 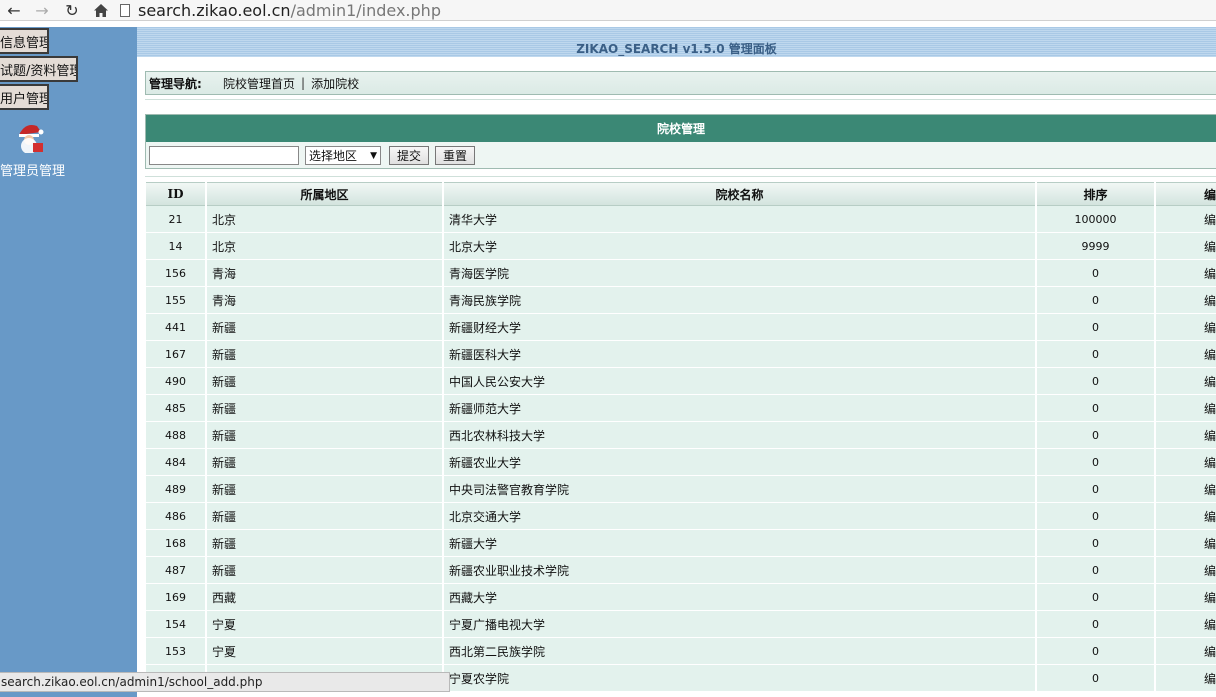 What do you see at coordinates (32, 169) in the screenshot?
I see `sidebar-item-admin-manage: 管理员管理` at bounding box center [32, 169].